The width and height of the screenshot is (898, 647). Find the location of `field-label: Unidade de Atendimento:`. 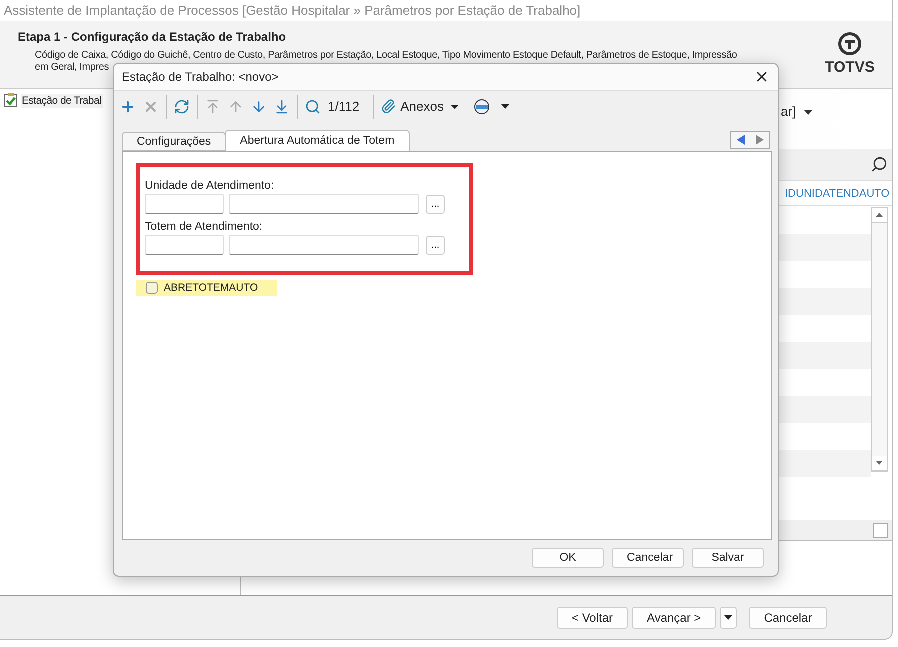

field-label: Unidade de Atendimento: is located at coordinates (210, 186).